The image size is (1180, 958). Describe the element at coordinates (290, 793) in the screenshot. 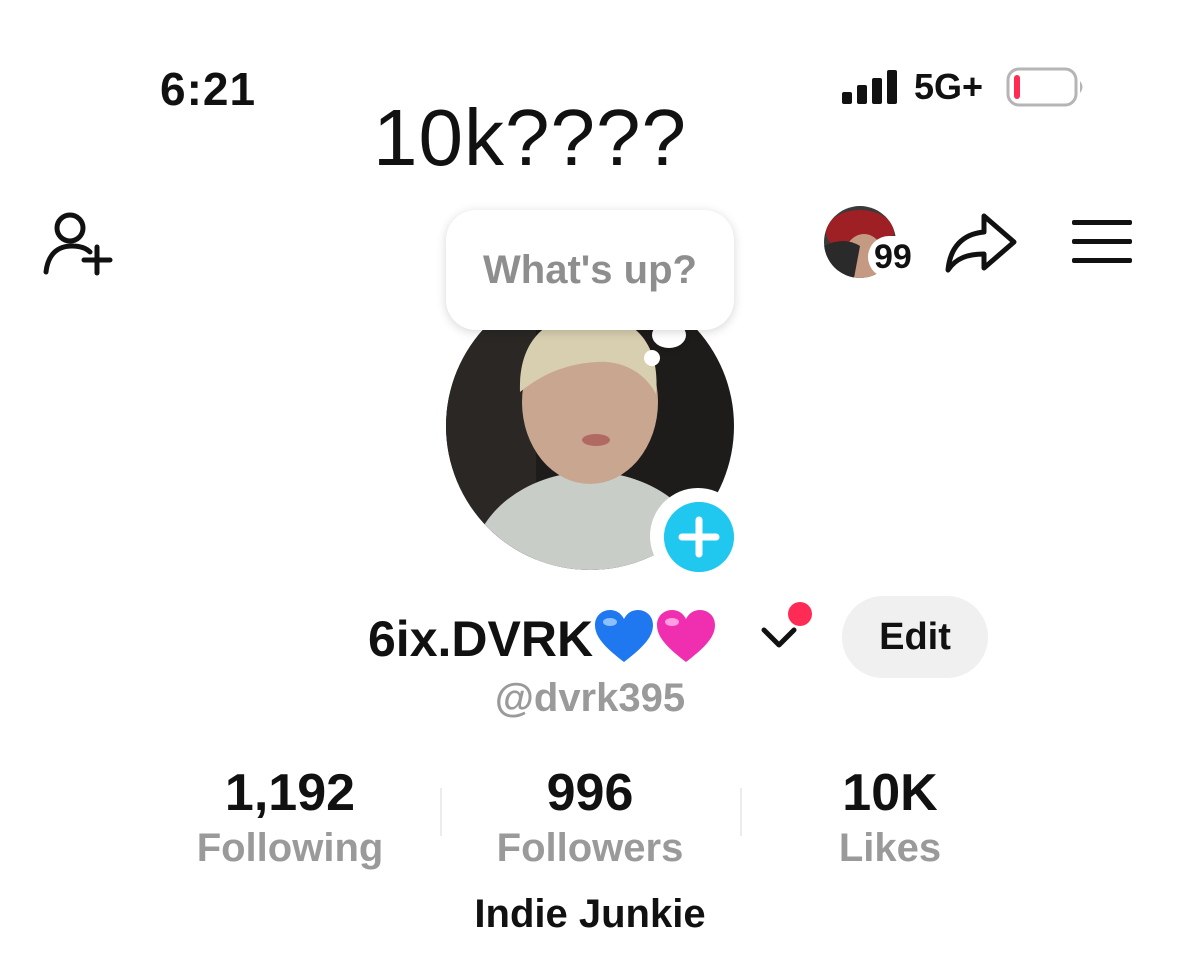

I see `stat-value: 1,192` at that location.